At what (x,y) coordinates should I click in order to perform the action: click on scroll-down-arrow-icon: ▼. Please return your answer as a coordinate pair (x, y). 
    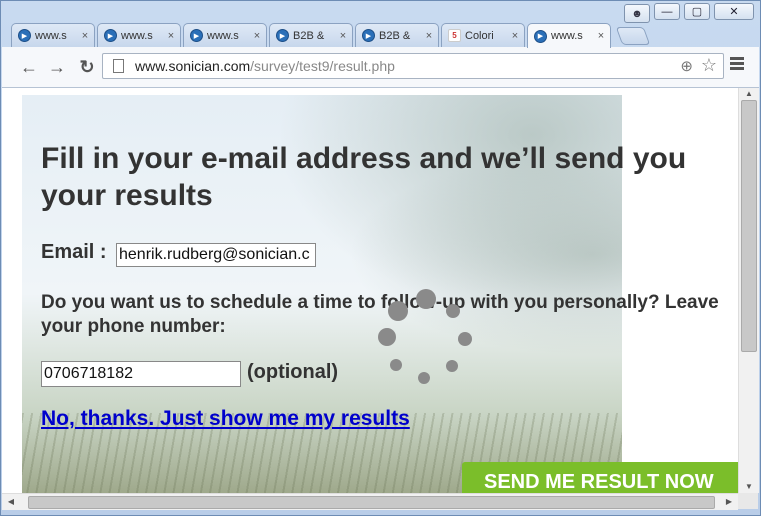
    Looking at the image, I should click on (749, 487).